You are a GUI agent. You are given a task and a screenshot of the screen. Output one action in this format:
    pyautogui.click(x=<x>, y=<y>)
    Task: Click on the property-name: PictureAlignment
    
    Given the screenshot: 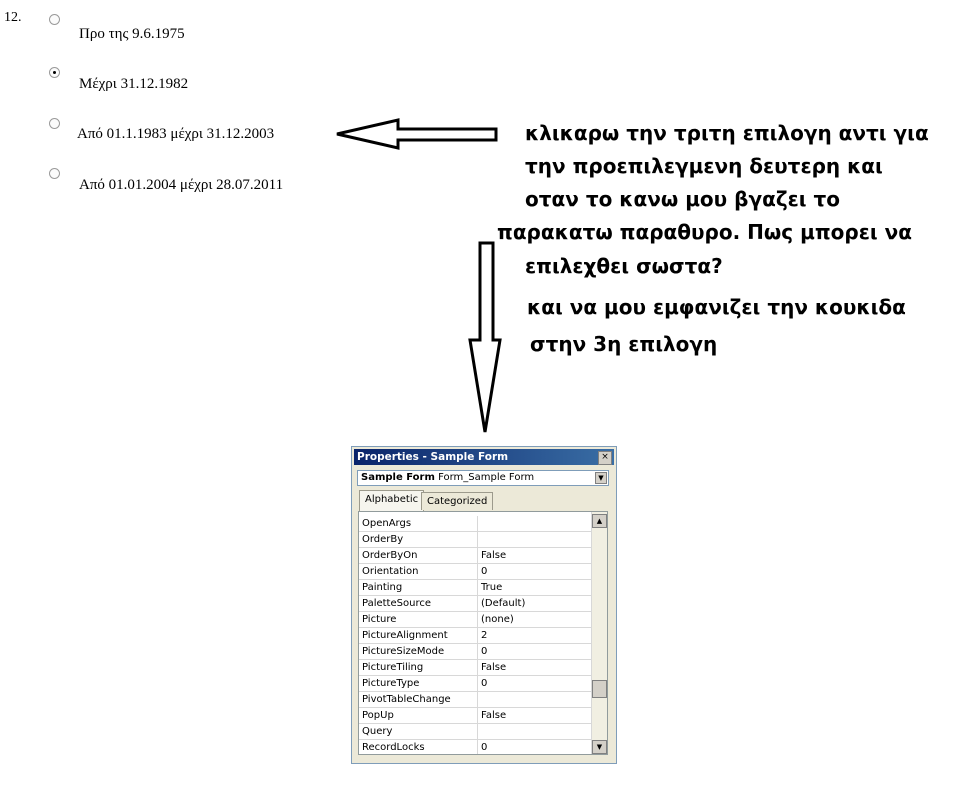 What is the action you would take?
    pyautogui.click(x=418, y=635)
    